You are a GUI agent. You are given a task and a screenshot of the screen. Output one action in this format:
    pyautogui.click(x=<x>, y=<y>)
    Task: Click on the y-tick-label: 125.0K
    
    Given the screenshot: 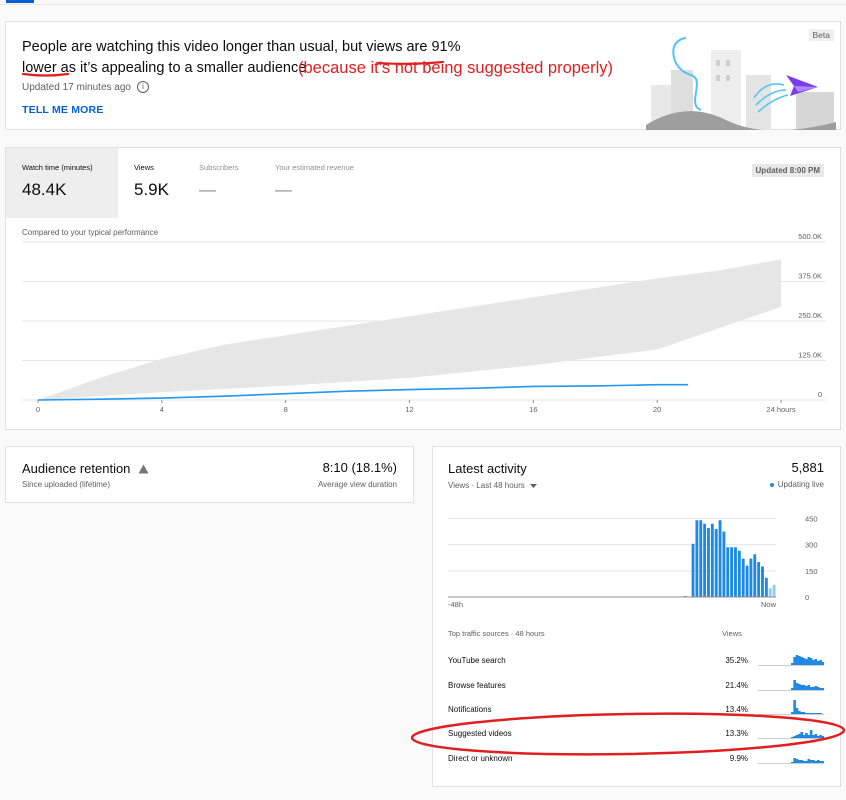 What is the action you would take?
    pyautogui.click(x=810, y=355)
    